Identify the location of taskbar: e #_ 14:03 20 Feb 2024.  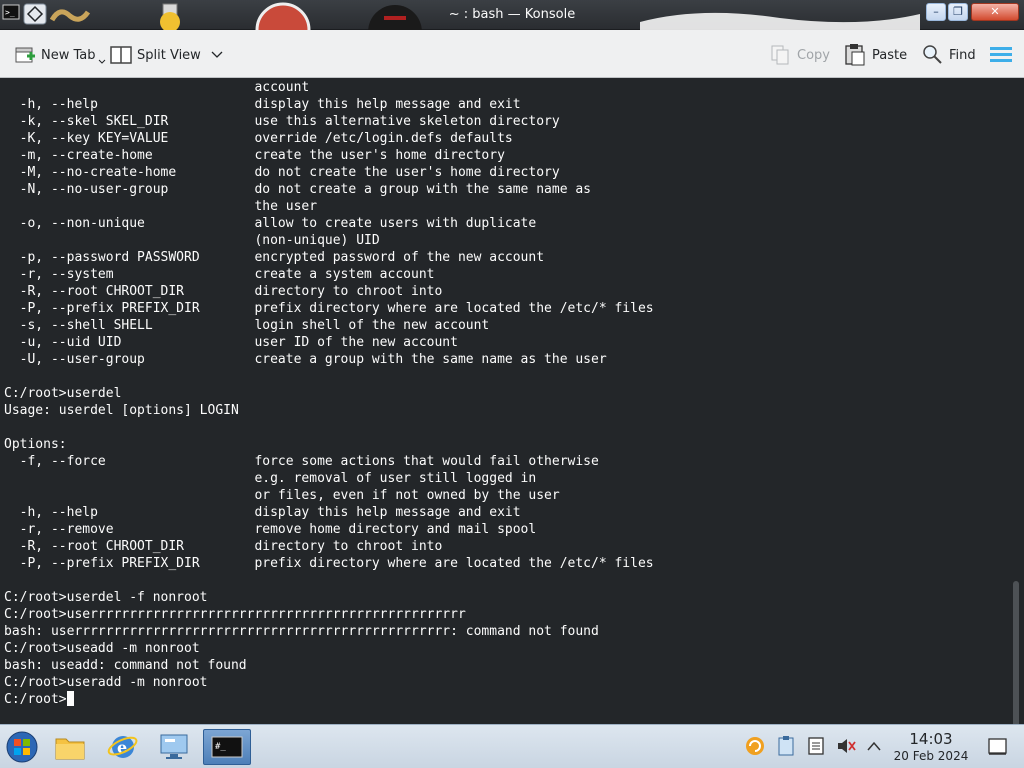
(512, 746).